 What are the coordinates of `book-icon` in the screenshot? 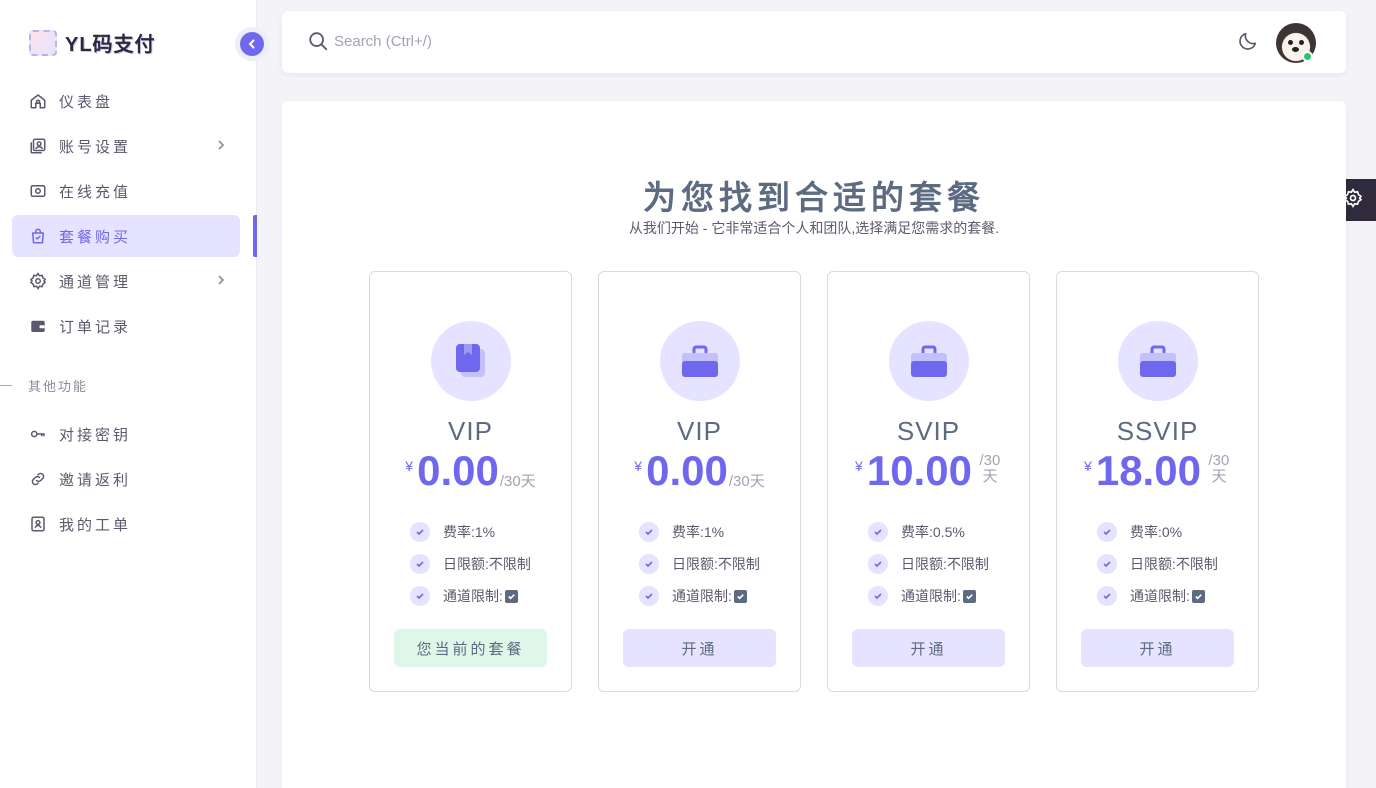 It's located at (471, 361).